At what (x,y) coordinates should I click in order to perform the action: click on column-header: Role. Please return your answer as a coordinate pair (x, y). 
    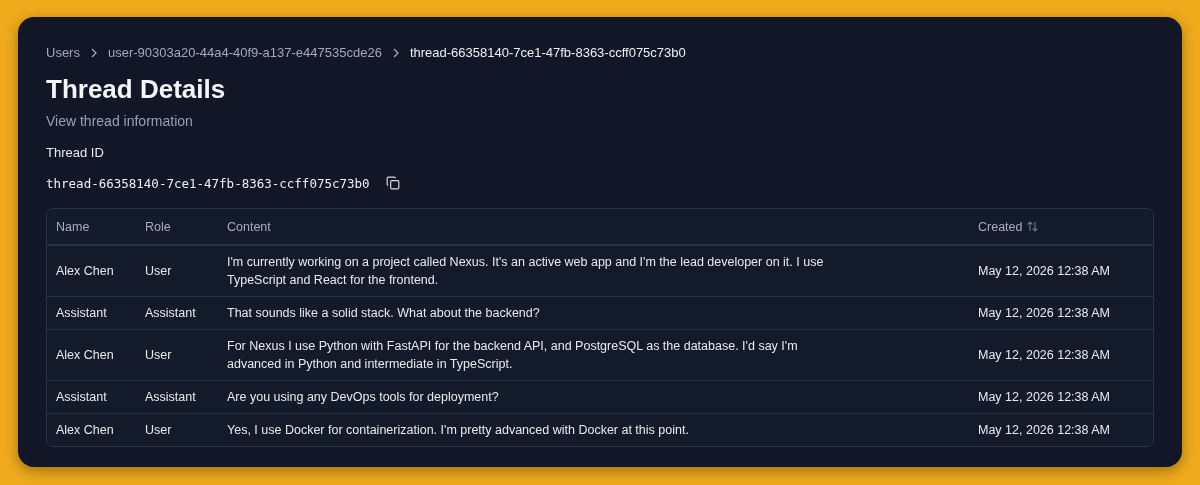
    Looking at the image, I should click on (177, 227).